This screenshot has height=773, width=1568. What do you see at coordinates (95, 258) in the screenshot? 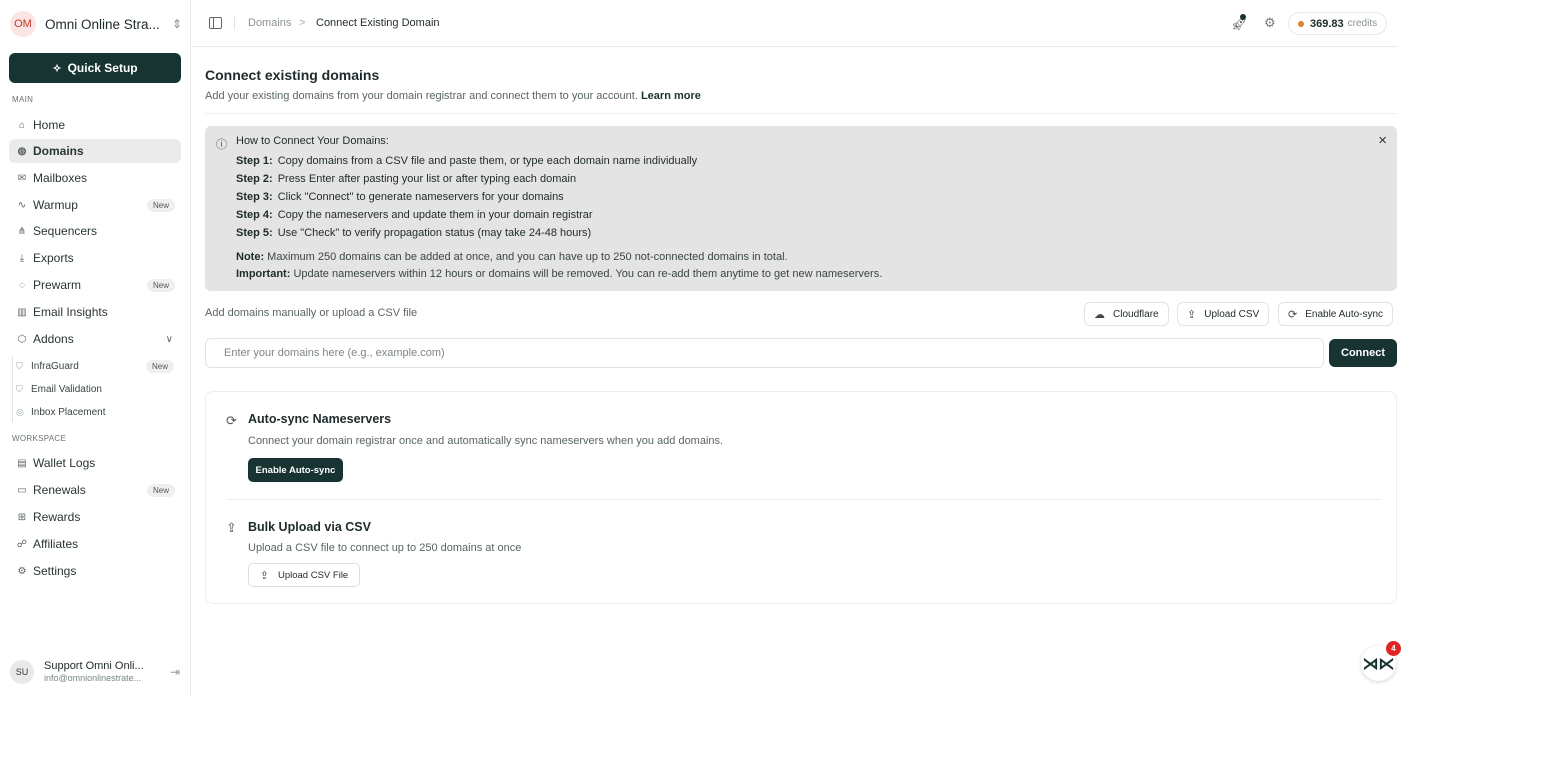
I see `sidebar-item-exports: ⤓ Exports` at bounding box center [95, 258].